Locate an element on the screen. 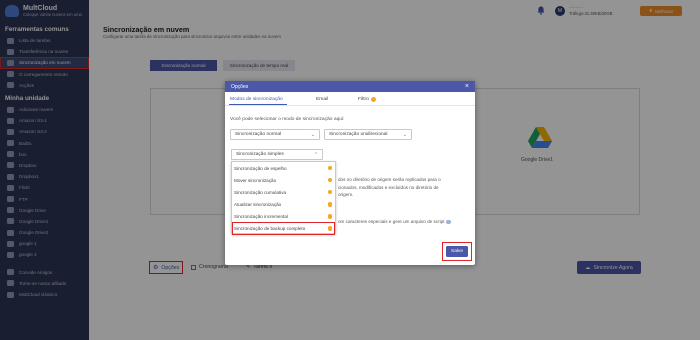  tab-filter: Filtro is located at coordinates (367, 99).